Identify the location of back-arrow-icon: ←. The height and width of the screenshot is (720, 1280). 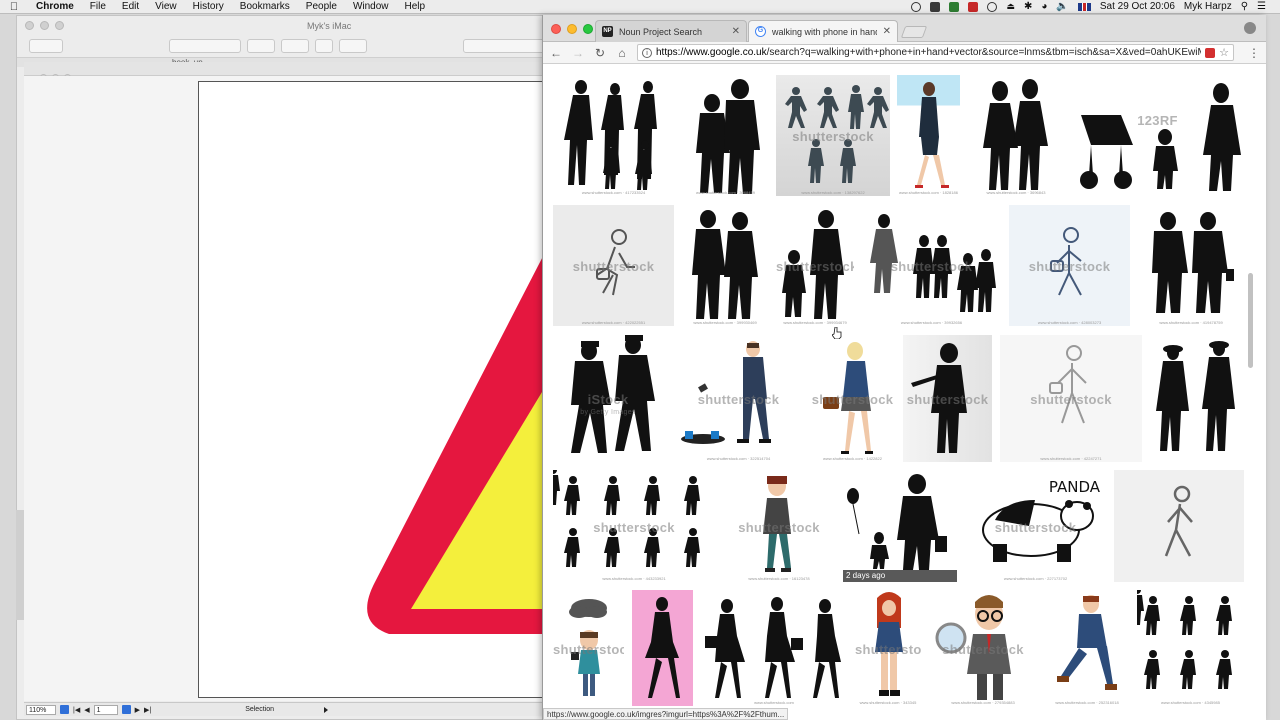
(556, 53).